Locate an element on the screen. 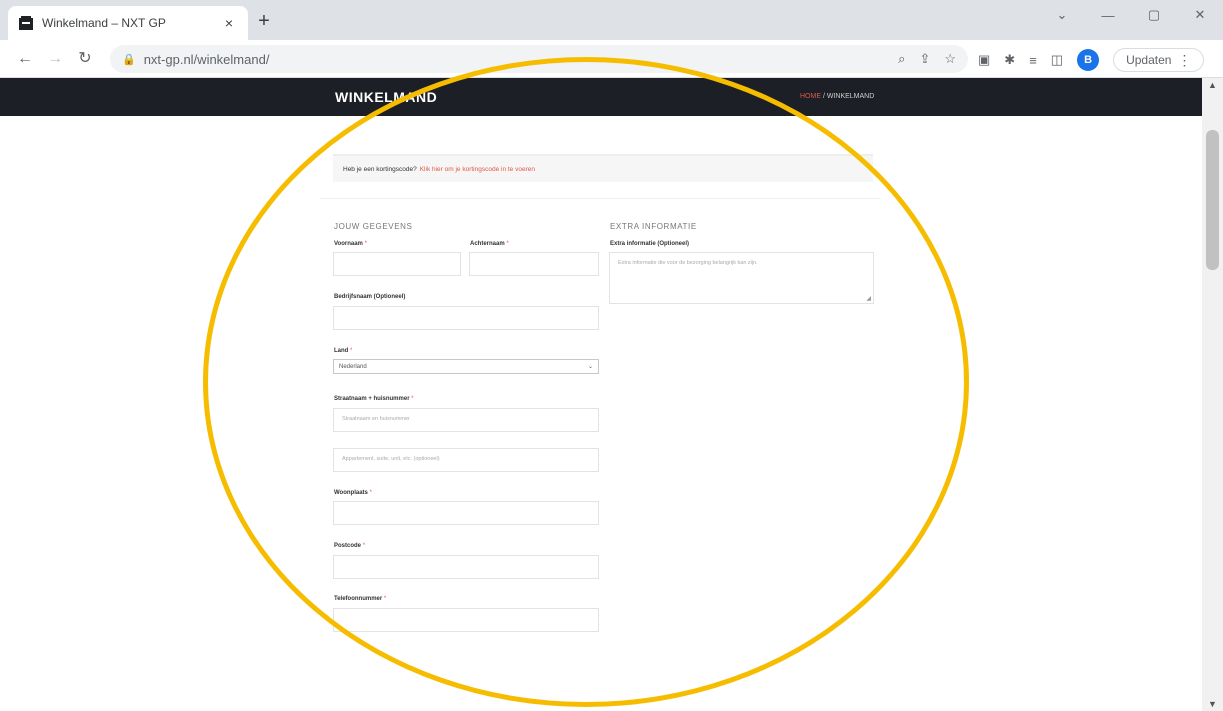 This screenshot has height=711, width=1223. phone-label-text: Telefoonnummer is located at coordinates (358, 599).